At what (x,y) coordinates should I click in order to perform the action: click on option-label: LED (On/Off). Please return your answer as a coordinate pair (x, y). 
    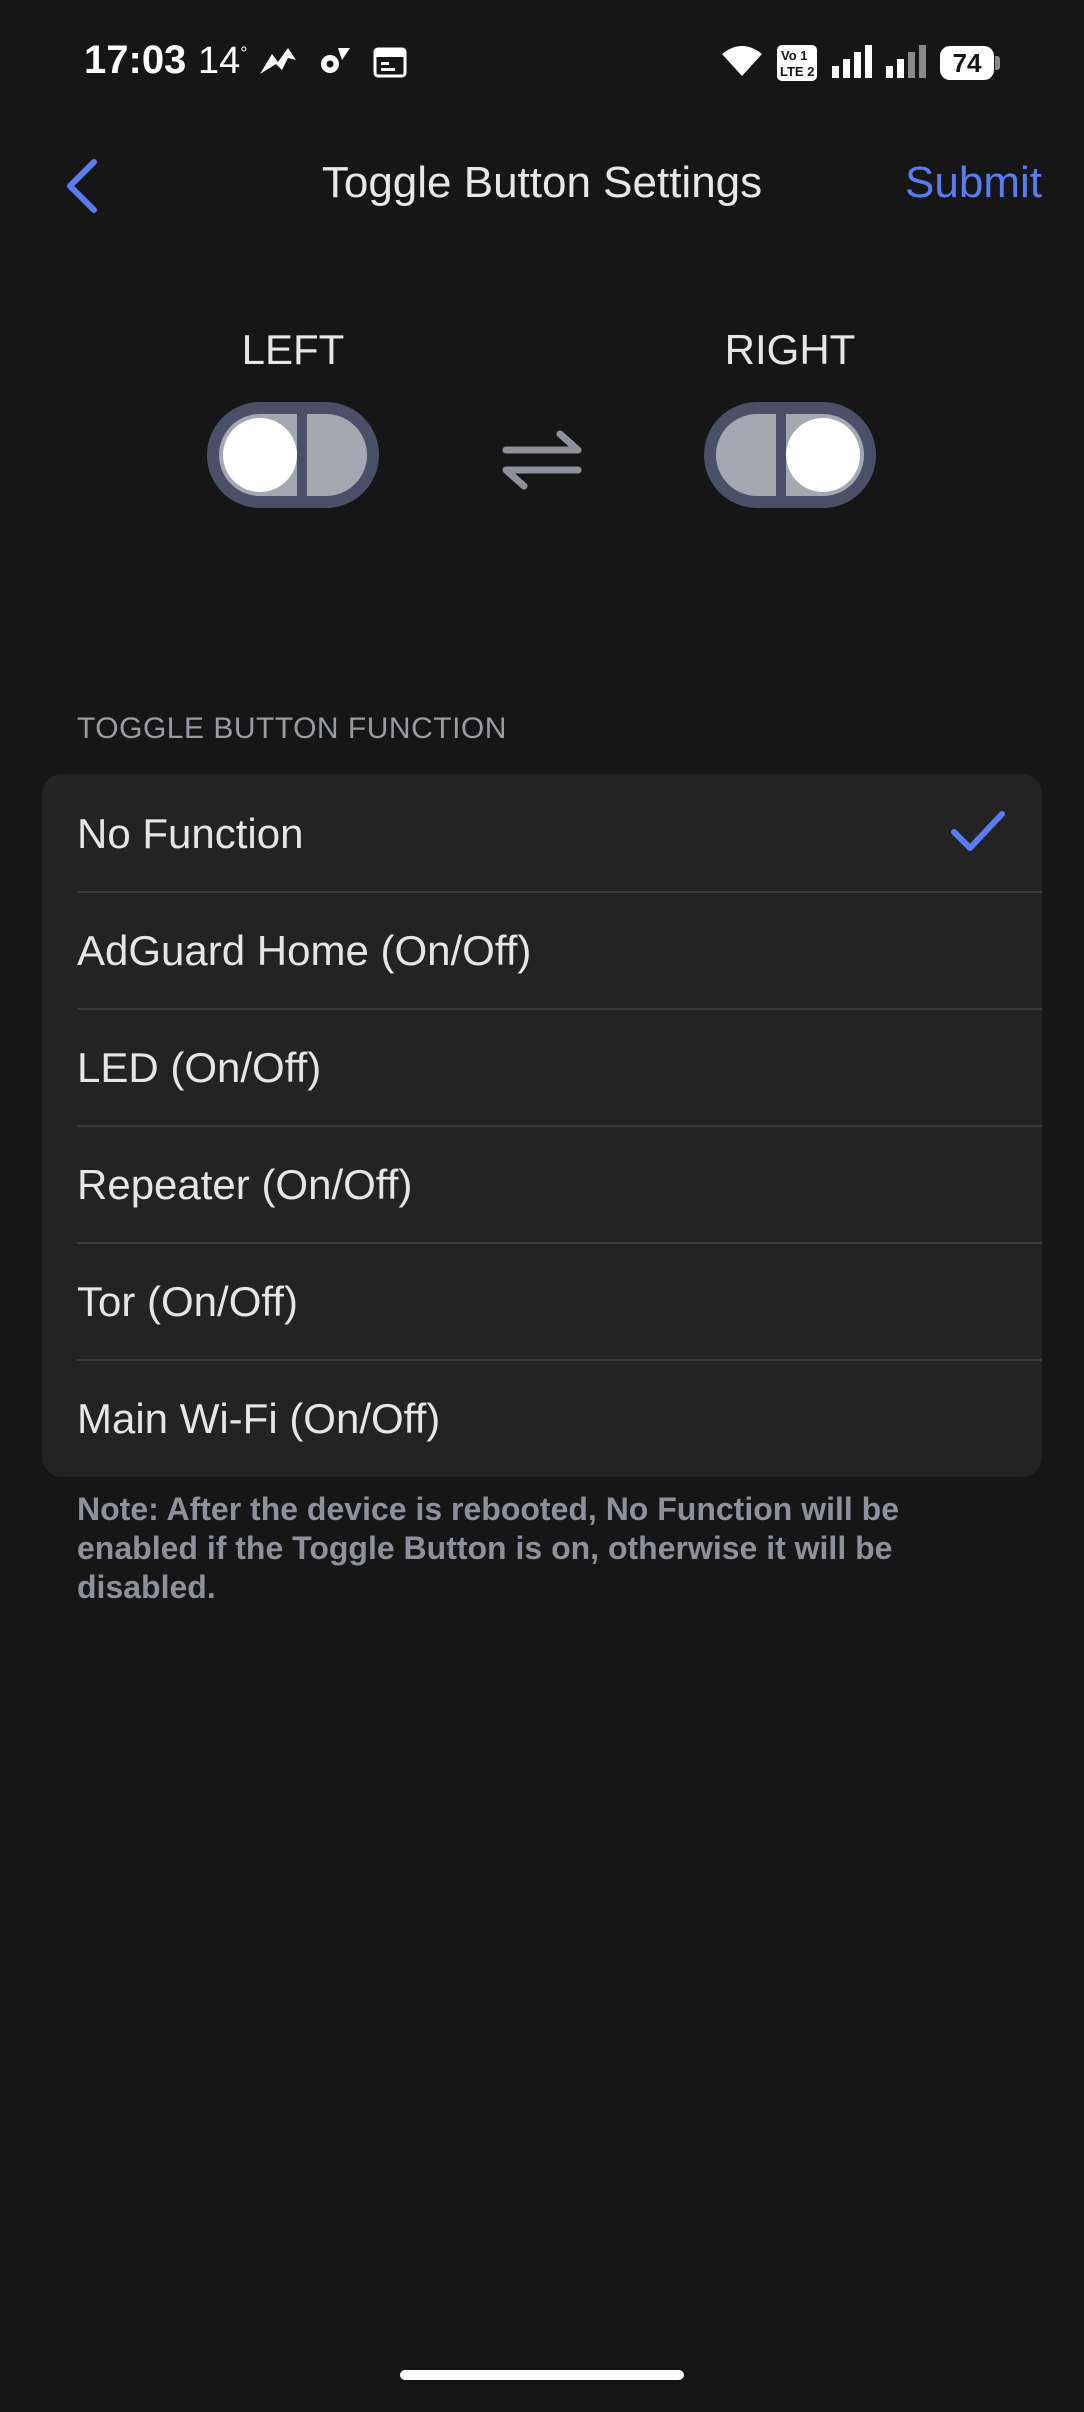
    Looking at the image, I should click on (199, 1067).